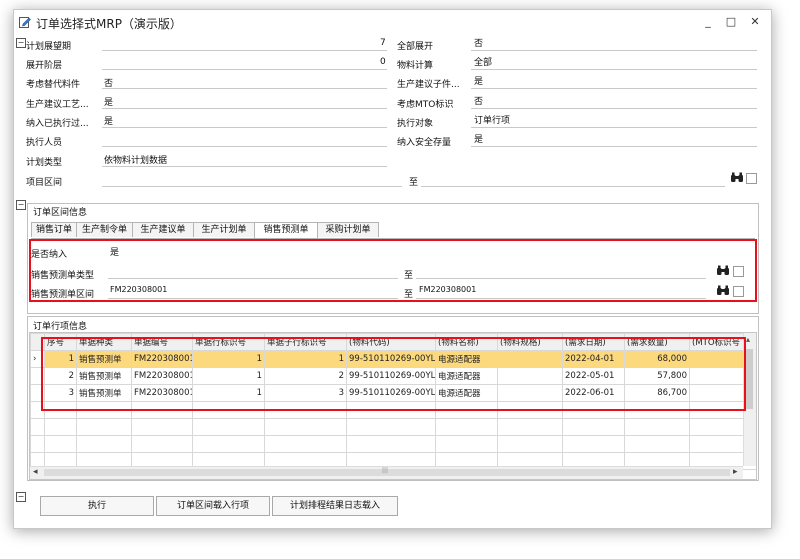  What do you see at coordinates (44, 66) in the screenshot?
I see `expand-level-label: 展开阶层` at bounding box center [44, 66].